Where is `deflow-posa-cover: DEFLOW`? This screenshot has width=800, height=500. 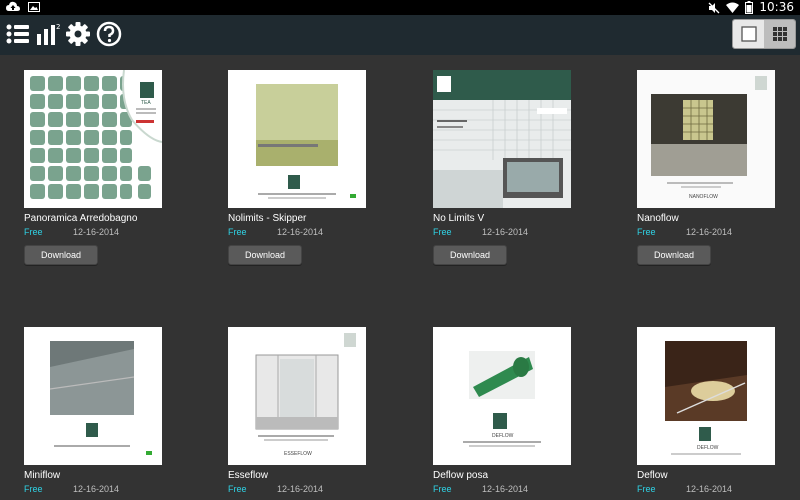
deflow-posa-cover: DEFLOW is located at coordinates (502, 396).